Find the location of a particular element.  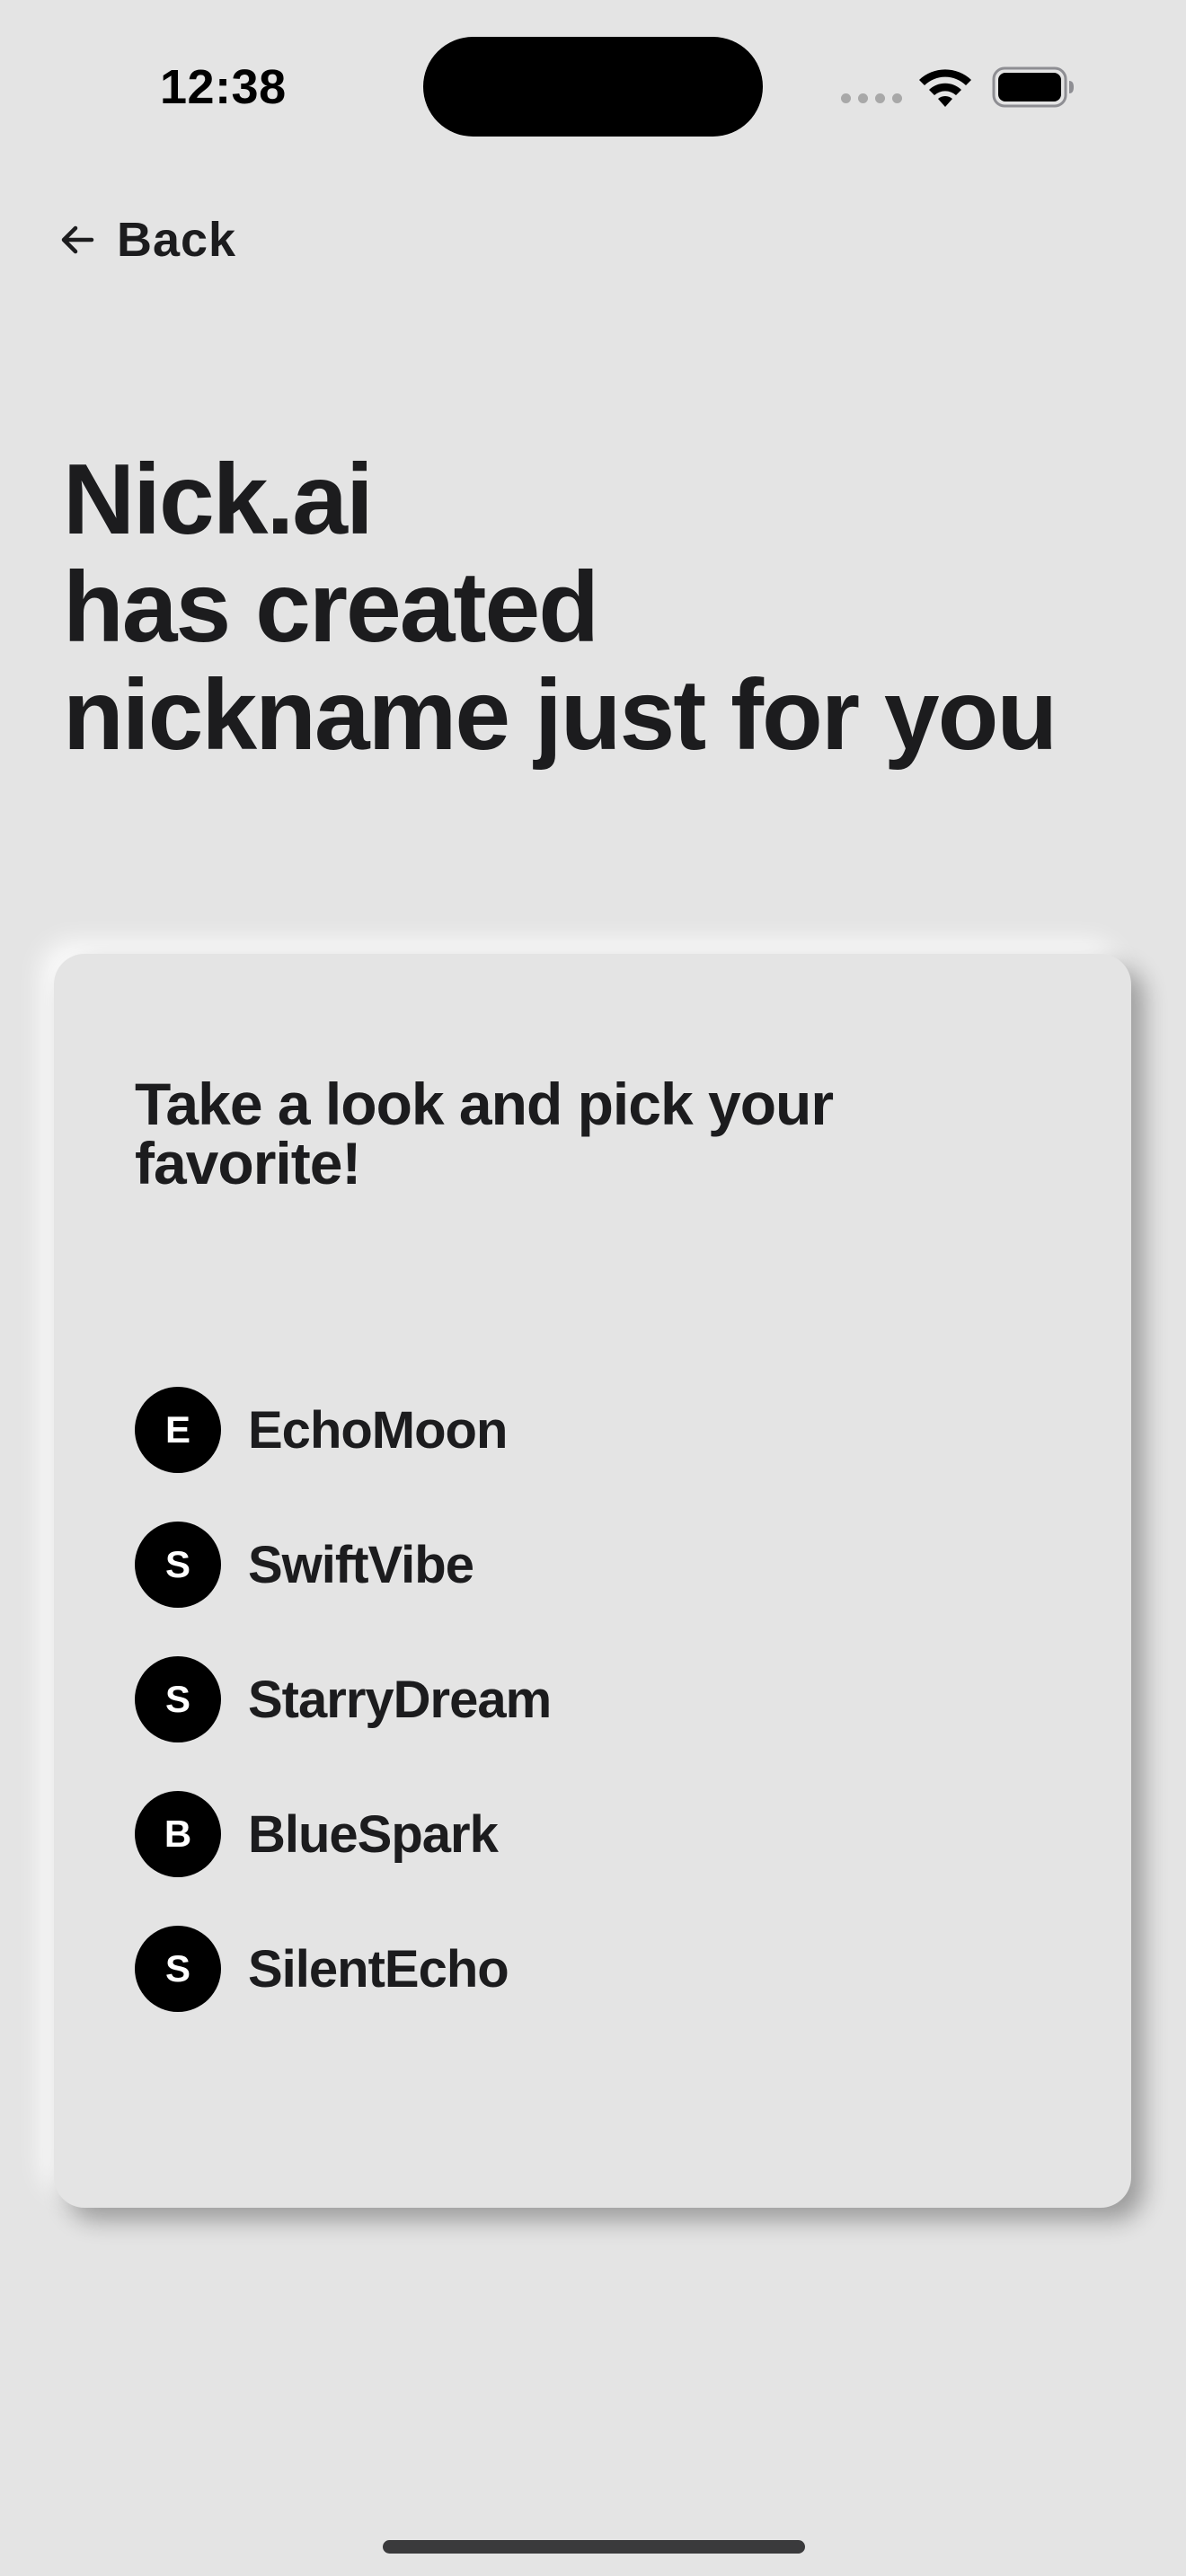

nickname-option-echomoon: E EchoMoon is located at coordinates (343, 1430).